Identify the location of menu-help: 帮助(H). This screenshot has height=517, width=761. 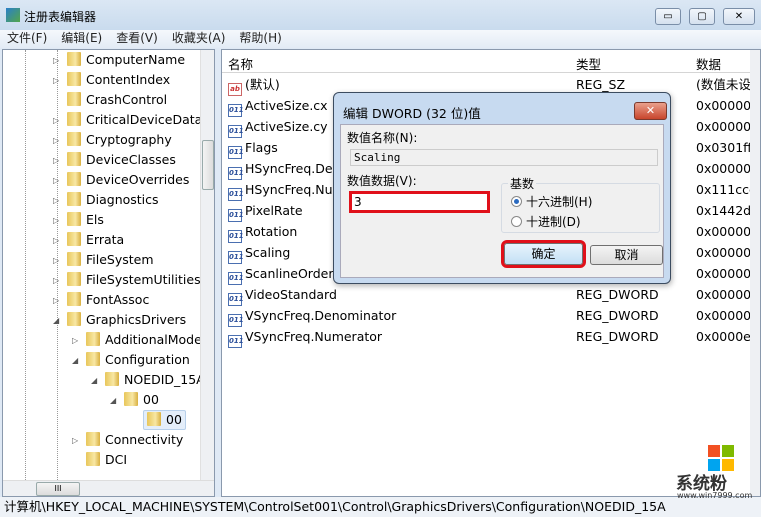
(260, 39).